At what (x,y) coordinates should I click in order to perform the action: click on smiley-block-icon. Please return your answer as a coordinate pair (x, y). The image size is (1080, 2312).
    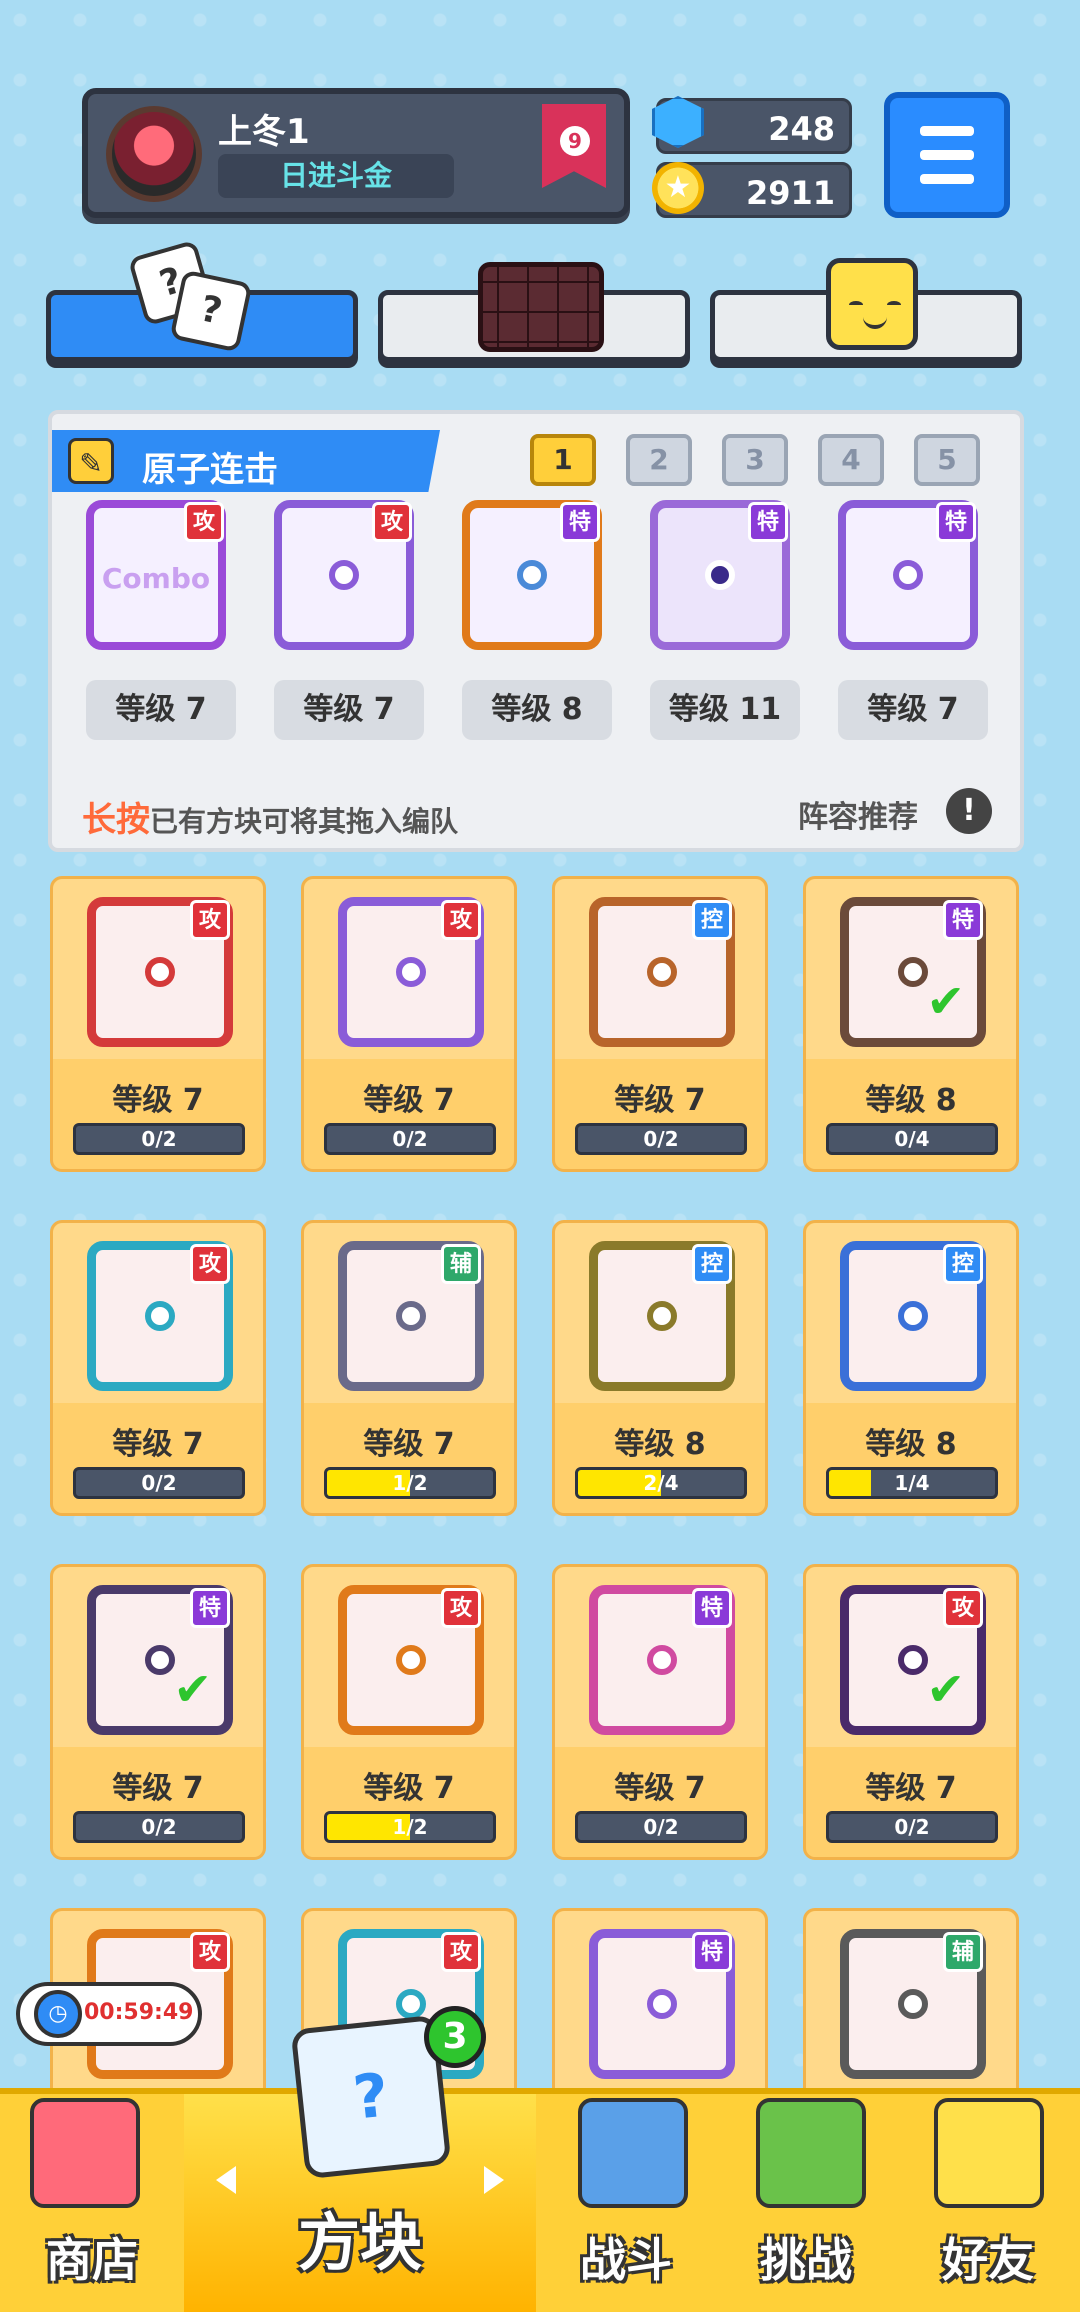
    Looking at the image, I should click on (872, 304).